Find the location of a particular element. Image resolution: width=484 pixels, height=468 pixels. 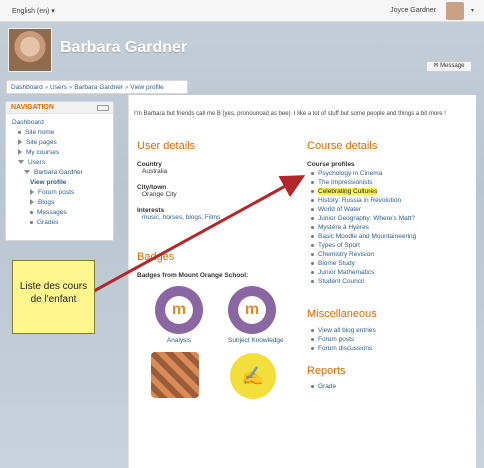

course-item-label: Student Council is located at coordinates (341, 281).